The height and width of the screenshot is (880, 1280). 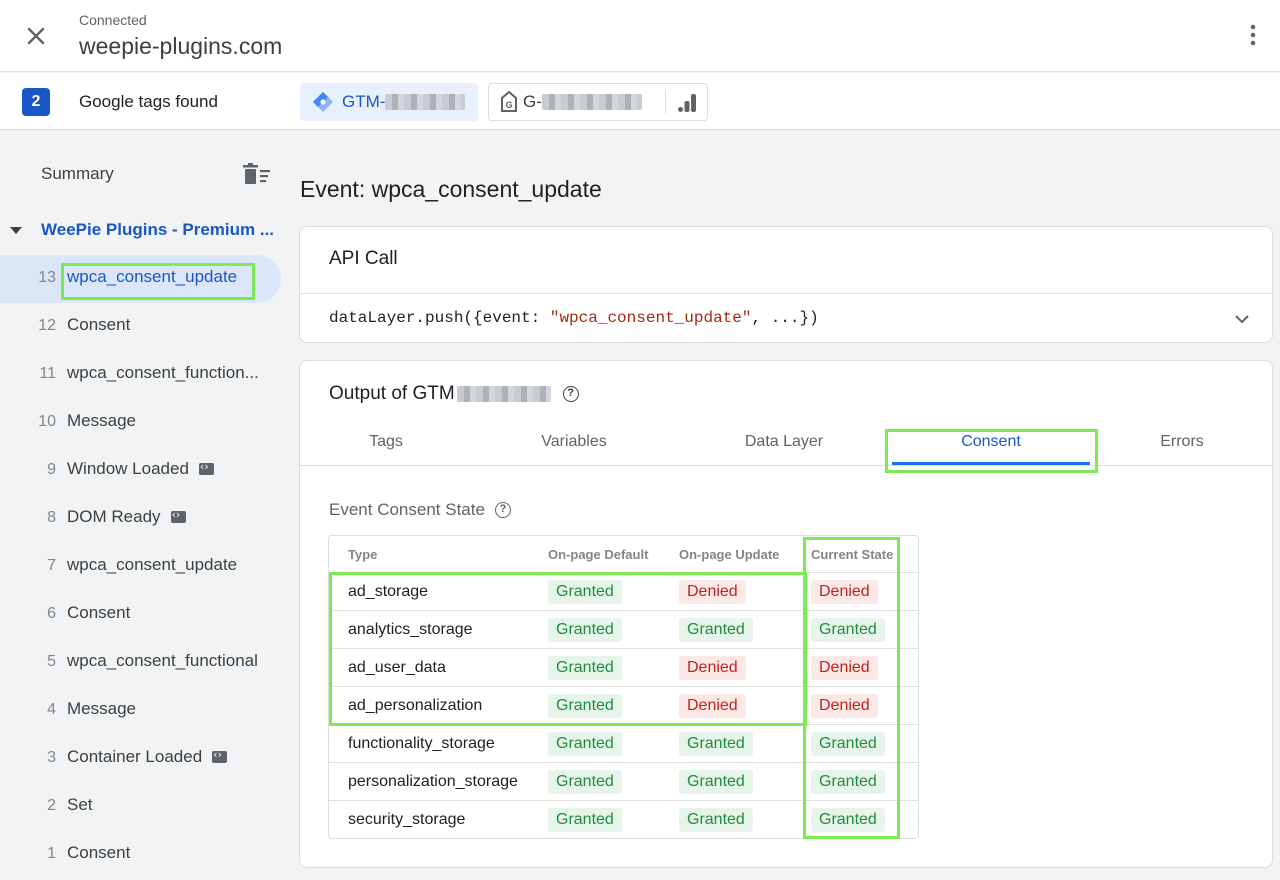 I want to click on tab-data-layer: Data Layer, so click(x=784, y=450).